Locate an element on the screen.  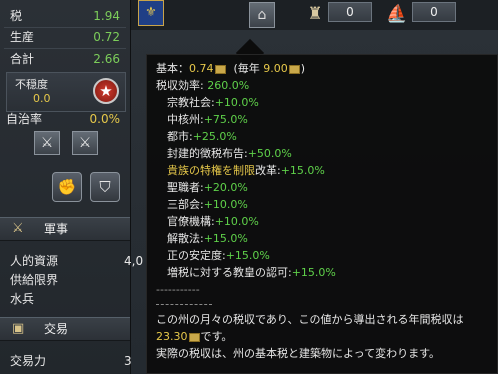
base-label: 基本： is located at coordinates (172, 68).